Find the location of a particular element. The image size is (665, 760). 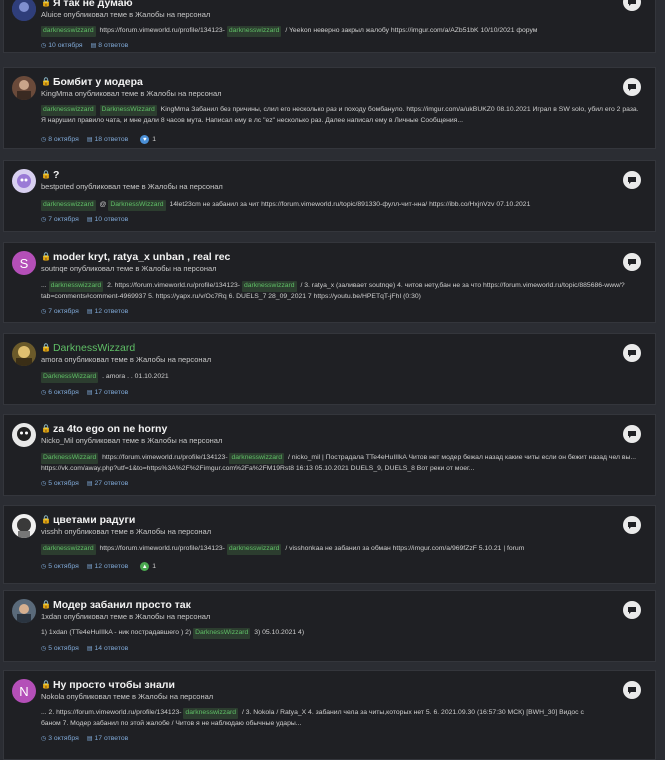

topic-date: ◷ 10 октября is located at coordinates (62, 45).